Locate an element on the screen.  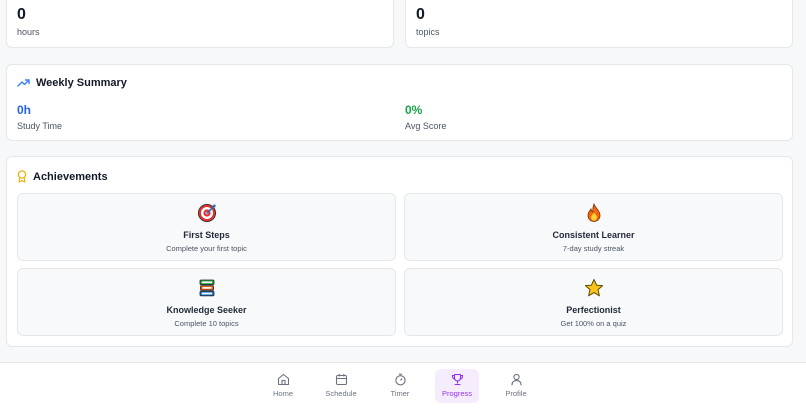
topics-value: 0 is located at coordinates (420, 14).